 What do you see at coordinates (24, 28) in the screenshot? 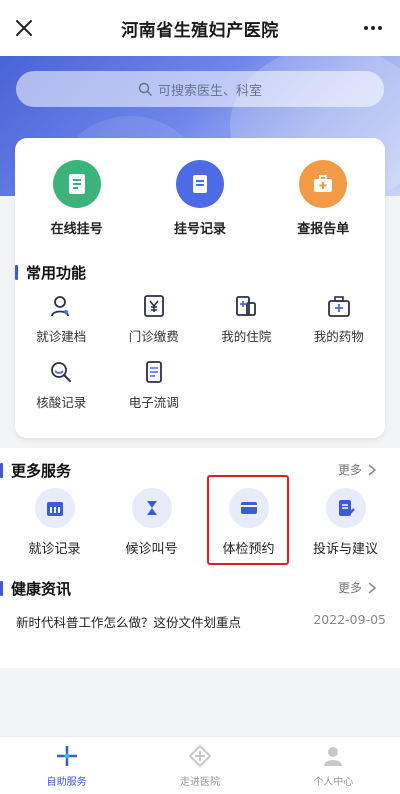
I see `close-icon` at bounding box center [24, 28].